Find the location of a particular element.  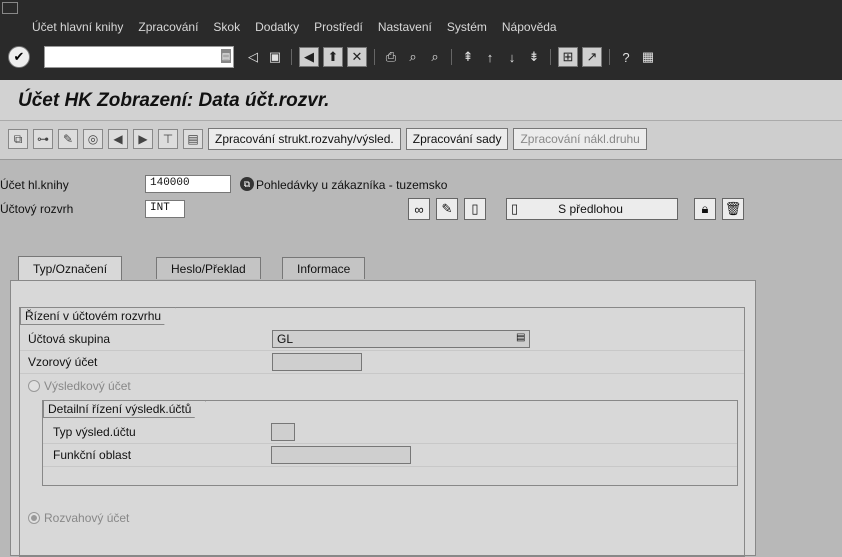

gl-account-description: Pohledávky u zákazníka - tuzemsko is located at coordinates (352, 185).